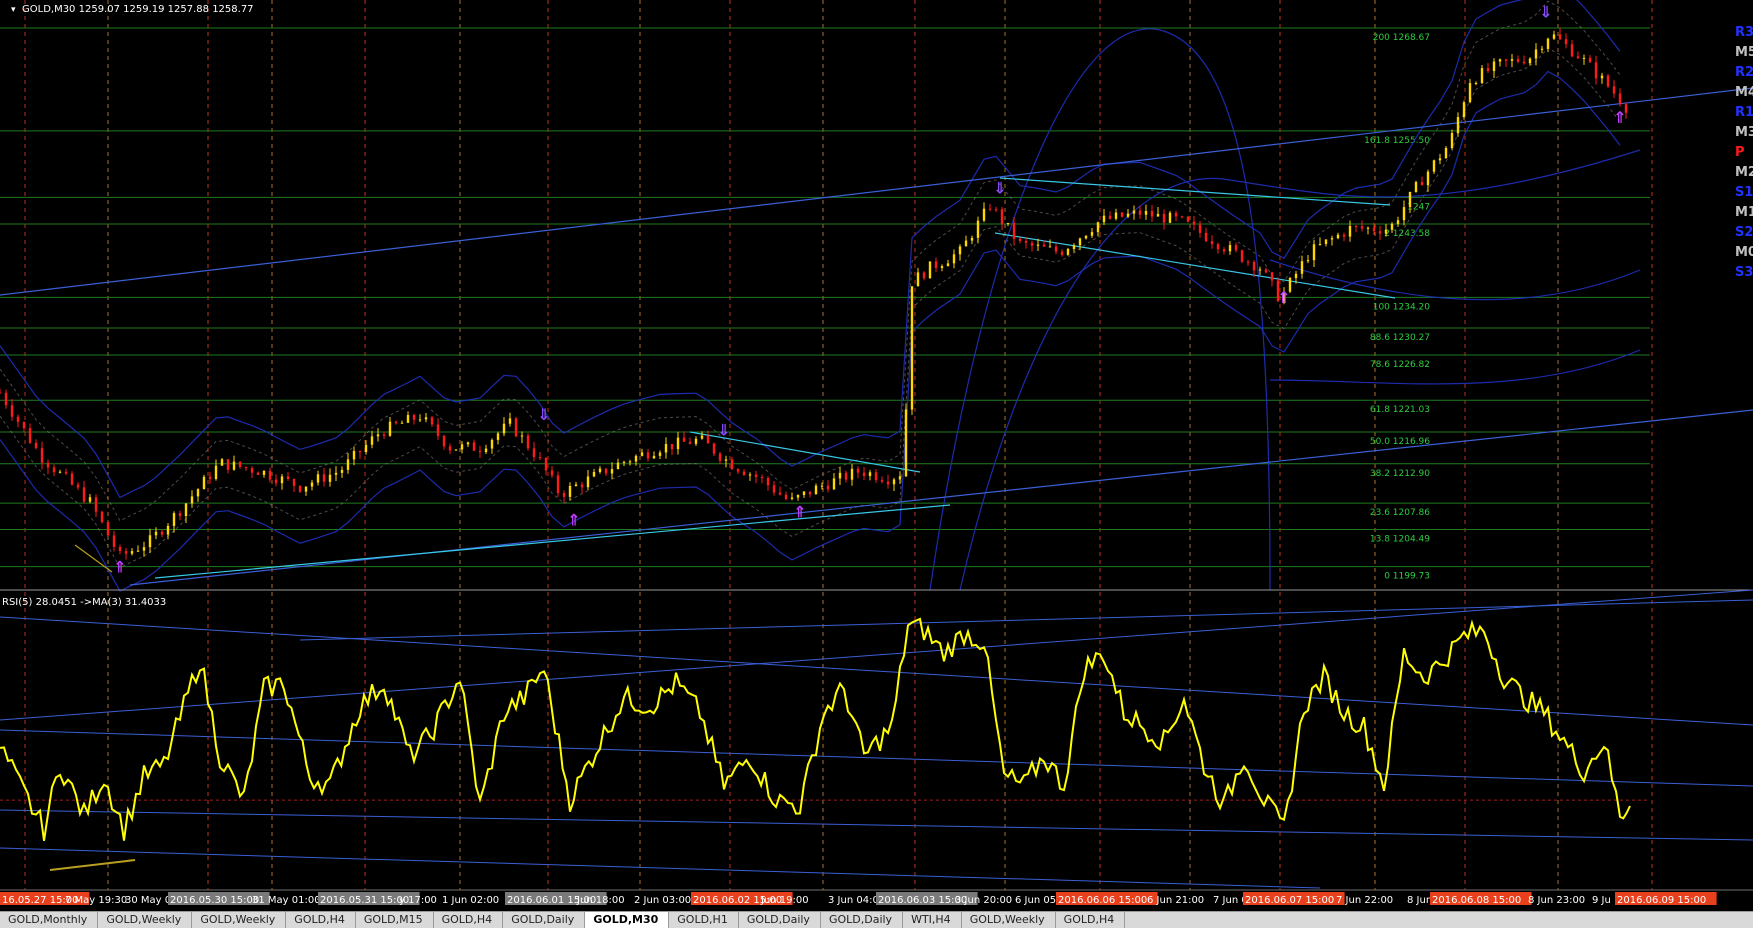 The image size is (1753, 928). Describe the element at coordinates (1402, 307) in the screenshot. I see `fib-level-label: 100 1234.20` at that location.